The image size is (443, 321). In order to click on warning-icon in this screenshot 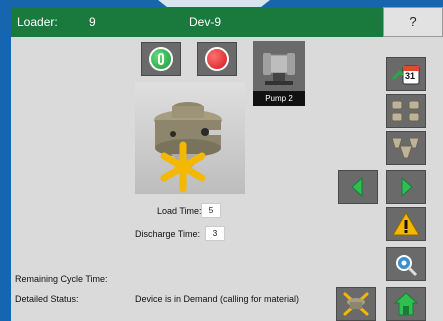, I will do `click(406, 224)`.